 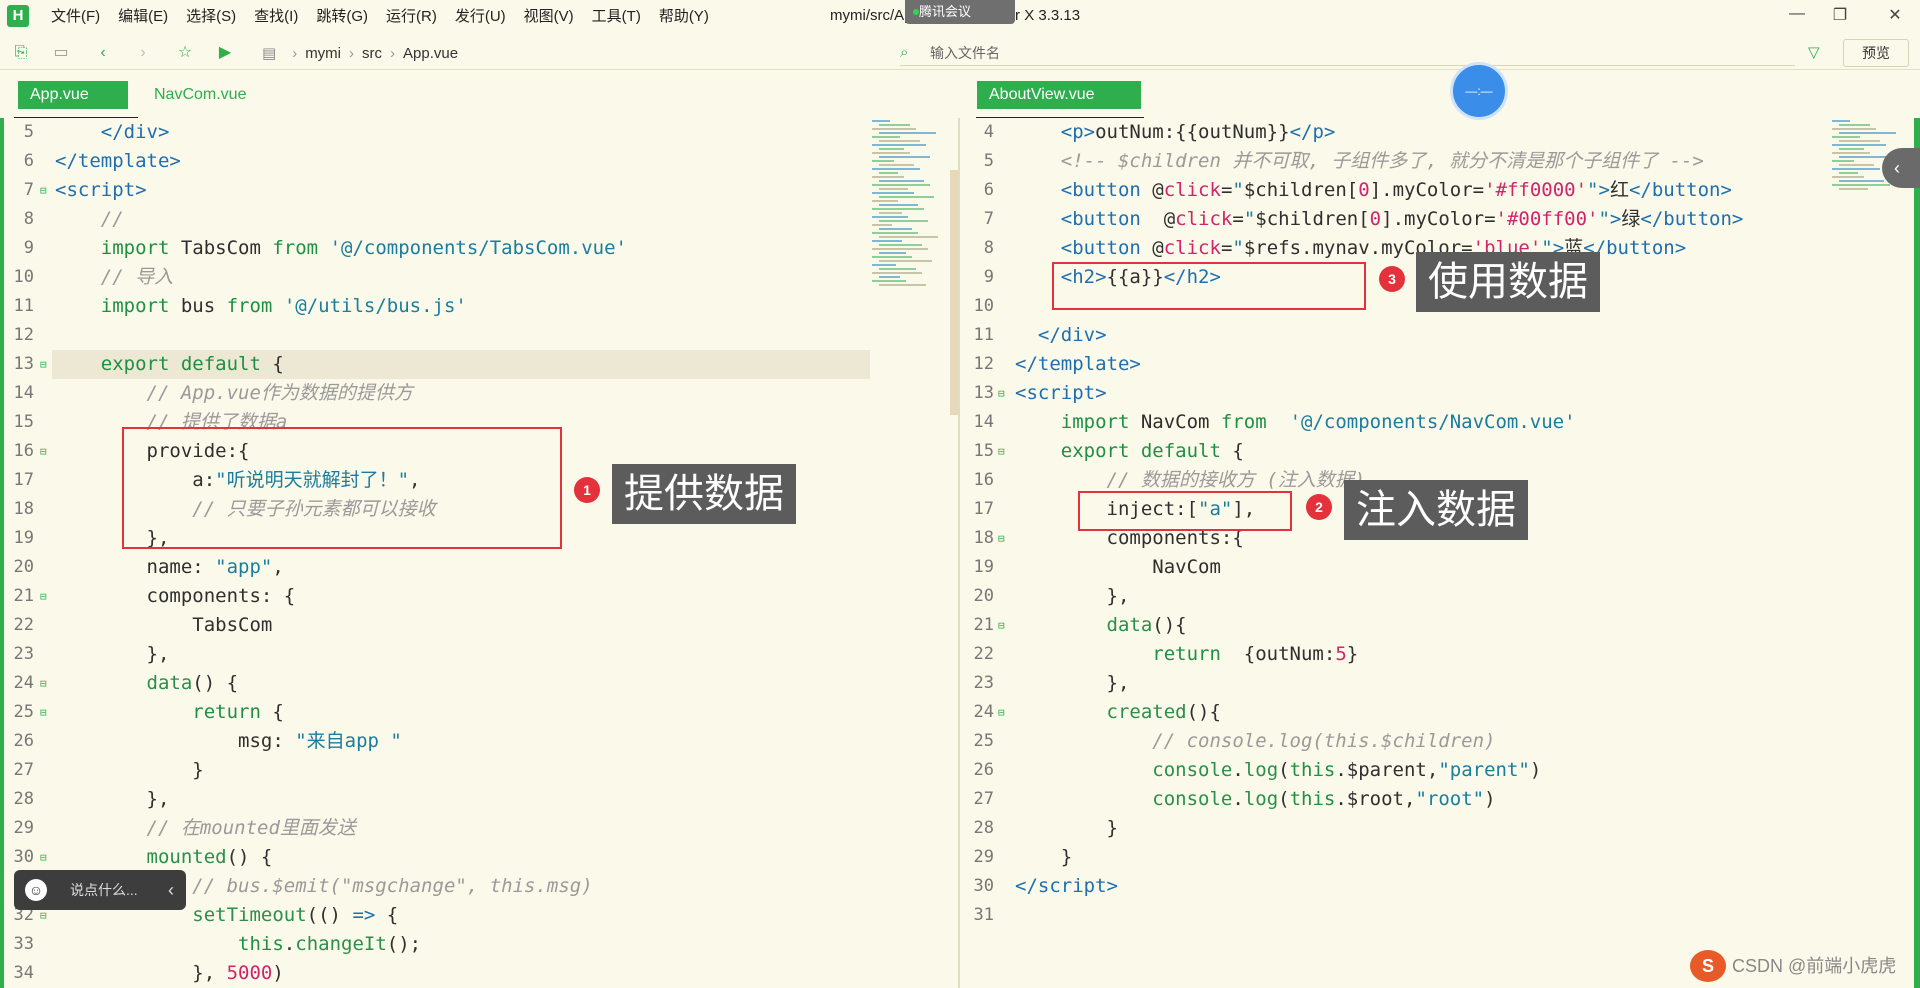 What do you see at coordinates (479, 770) in the screenshot?
I see `code-line: 27 }` at bounding box center [479, 770].